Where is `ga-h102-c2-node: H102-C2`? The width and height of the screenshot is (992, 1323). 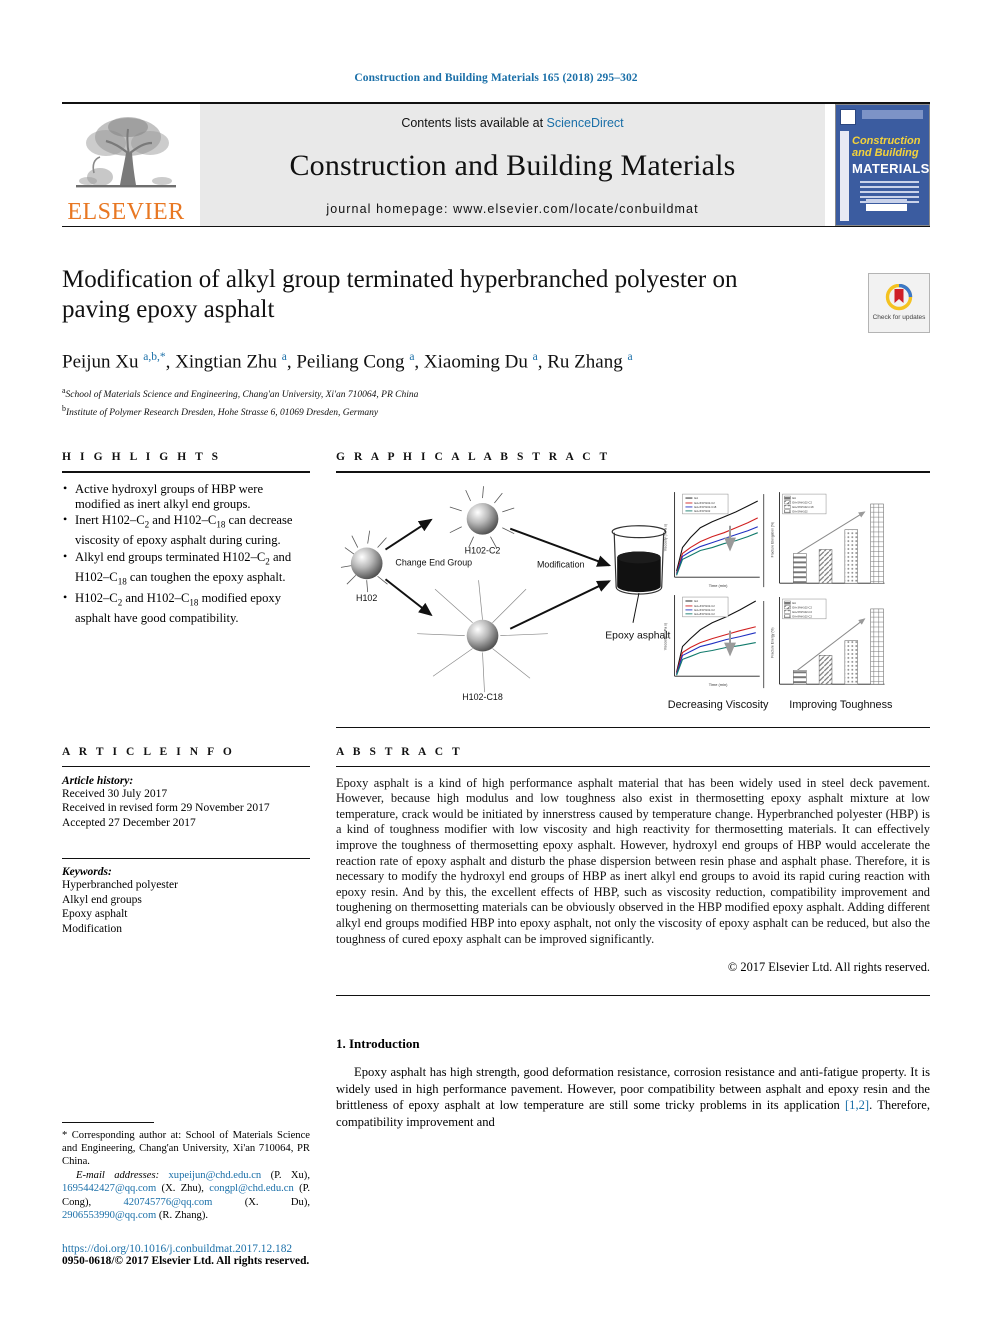
ga-h102-c2-node: H102-C2 is located at coordinates (482, 520).